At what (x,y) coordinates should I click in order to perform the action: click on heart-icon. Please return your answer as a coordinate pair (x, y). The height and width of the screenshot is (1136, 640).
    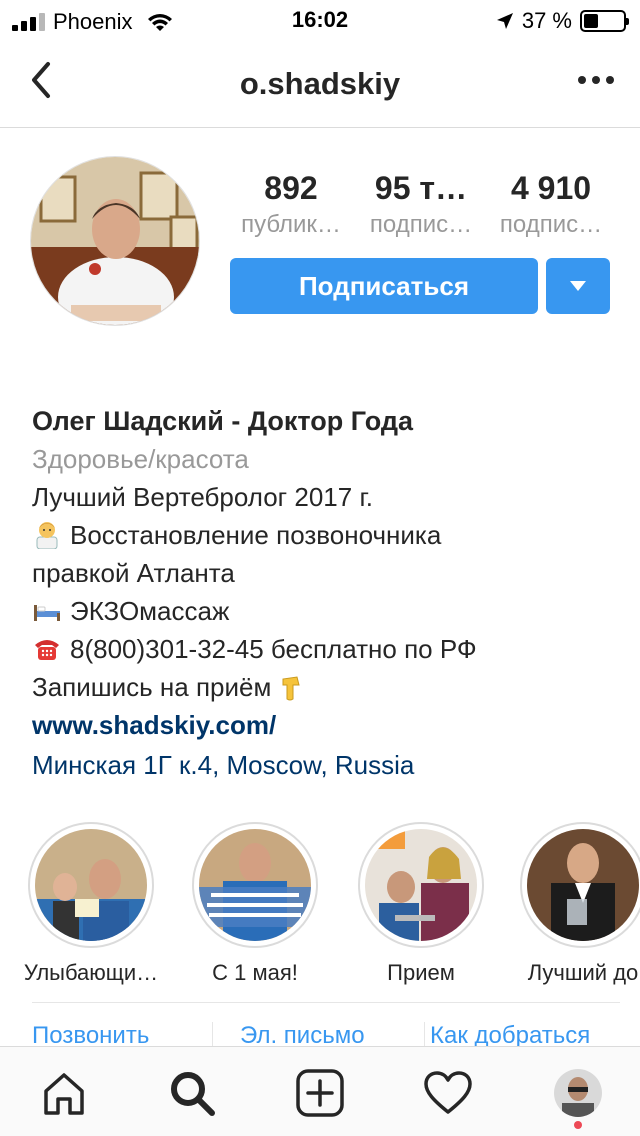
    Looking at the image, I should click on (448, 1092).